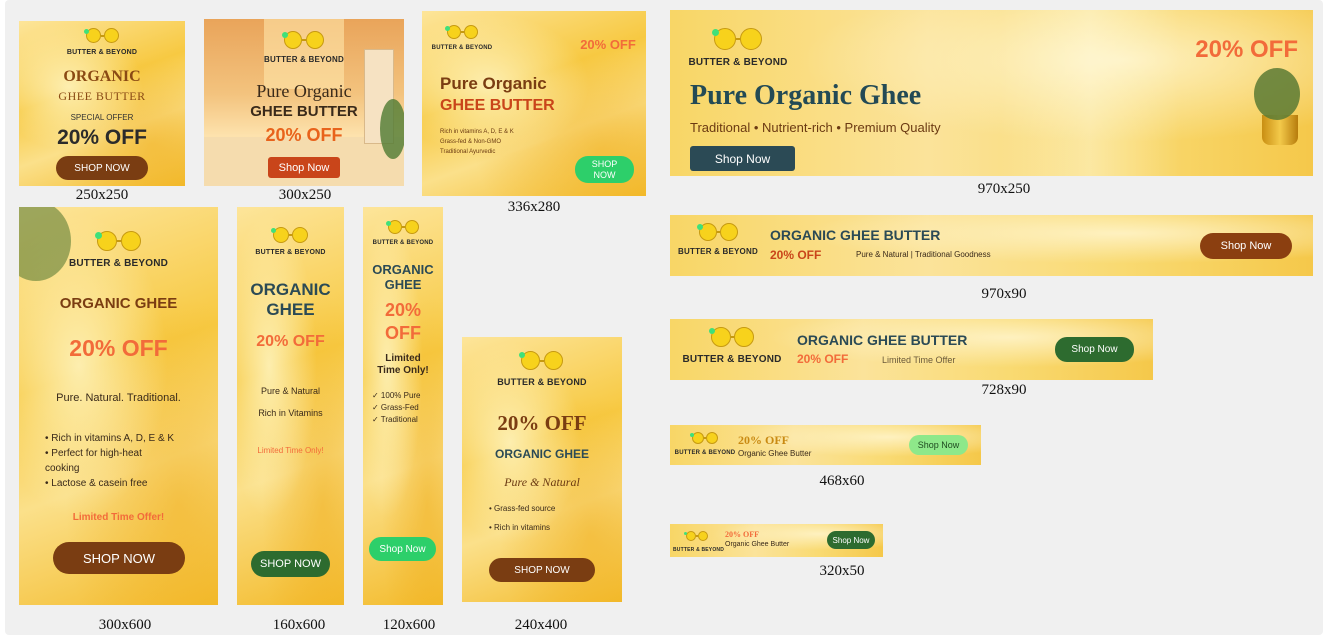  Describe the element at coordinates (403, 333) in the screenshot. I see `offer-line-2: OFF` at that location.